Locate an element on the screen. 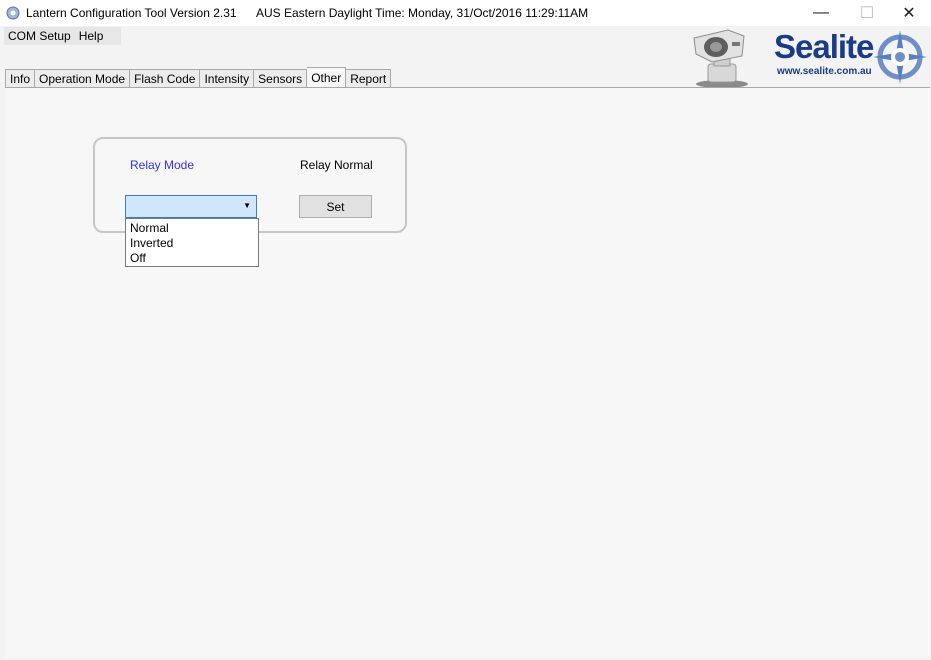 This screenshot has height=660, width=931. option-off: Off is located at coordinates (192, 258).